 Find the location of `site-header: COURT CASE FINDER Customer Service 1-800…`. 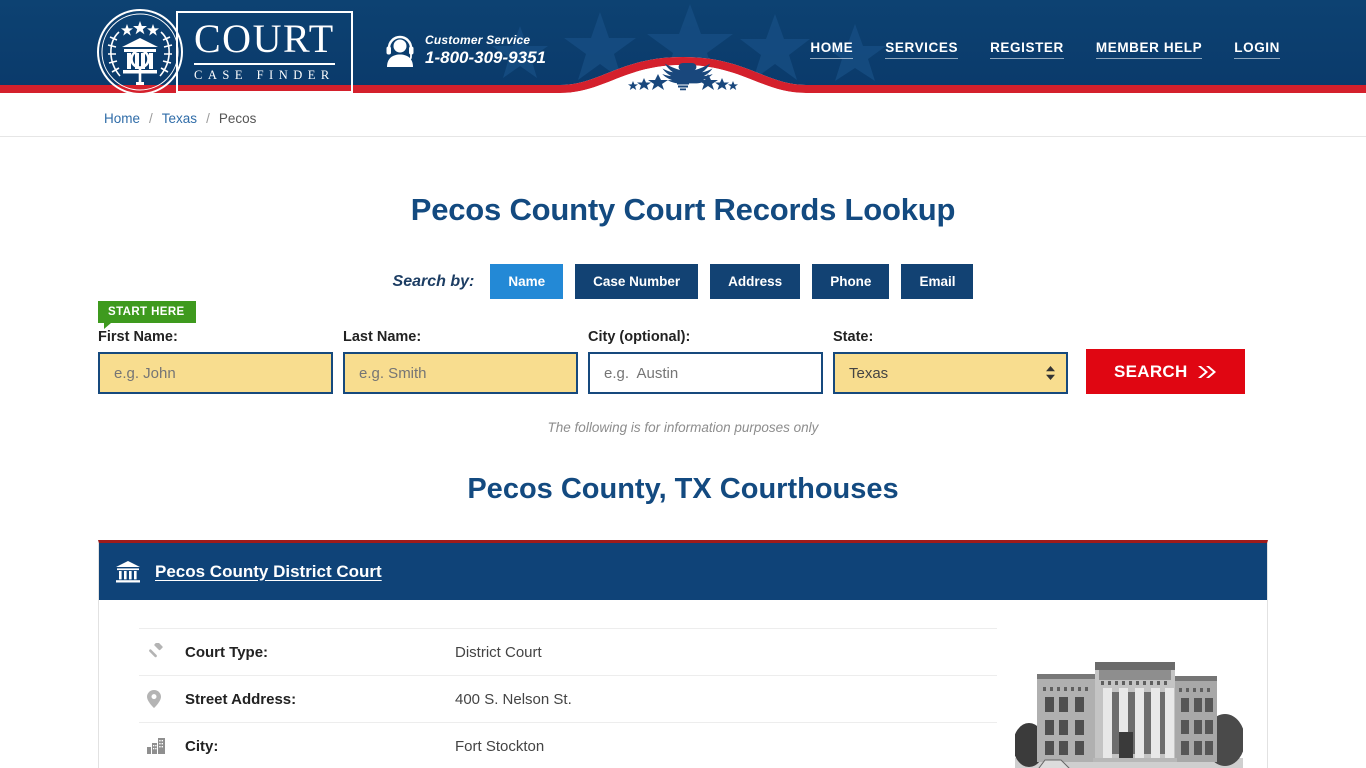

site-header: COURT CASE FINDER Customer Service 1-800… is located at coordinates (683, 50).